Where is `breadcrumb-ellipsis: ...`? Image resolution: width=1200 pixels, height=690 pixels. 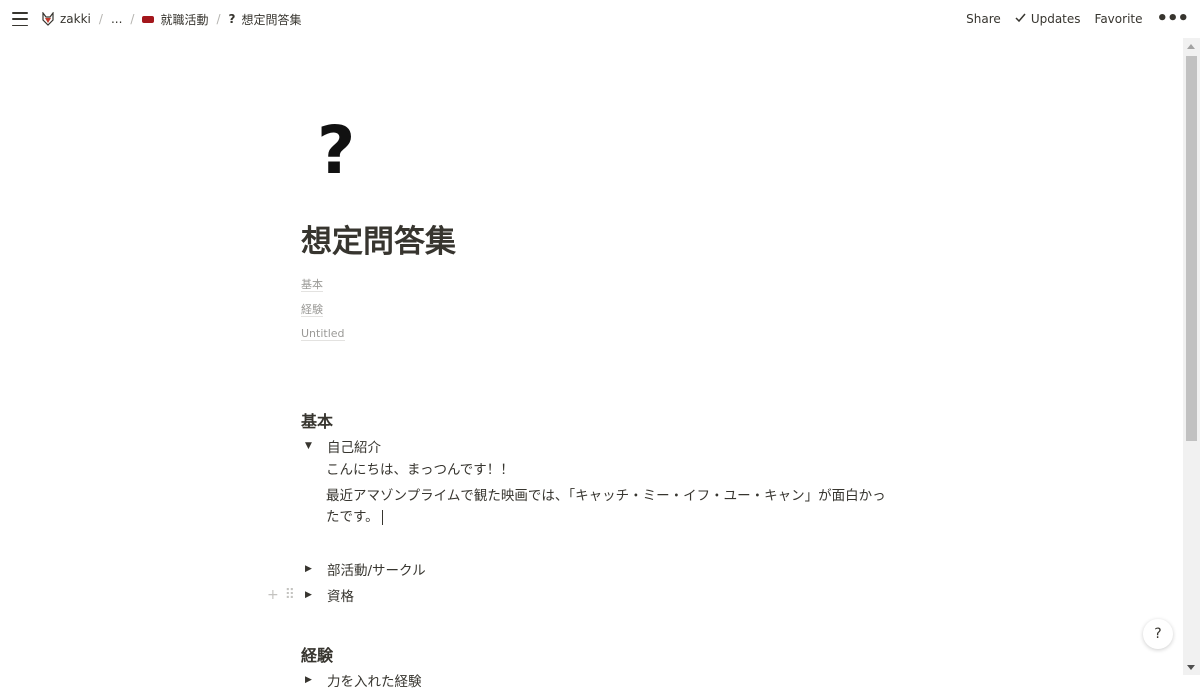 breadcrumb-ellipsis: ... is located at coordinates (116, 19).